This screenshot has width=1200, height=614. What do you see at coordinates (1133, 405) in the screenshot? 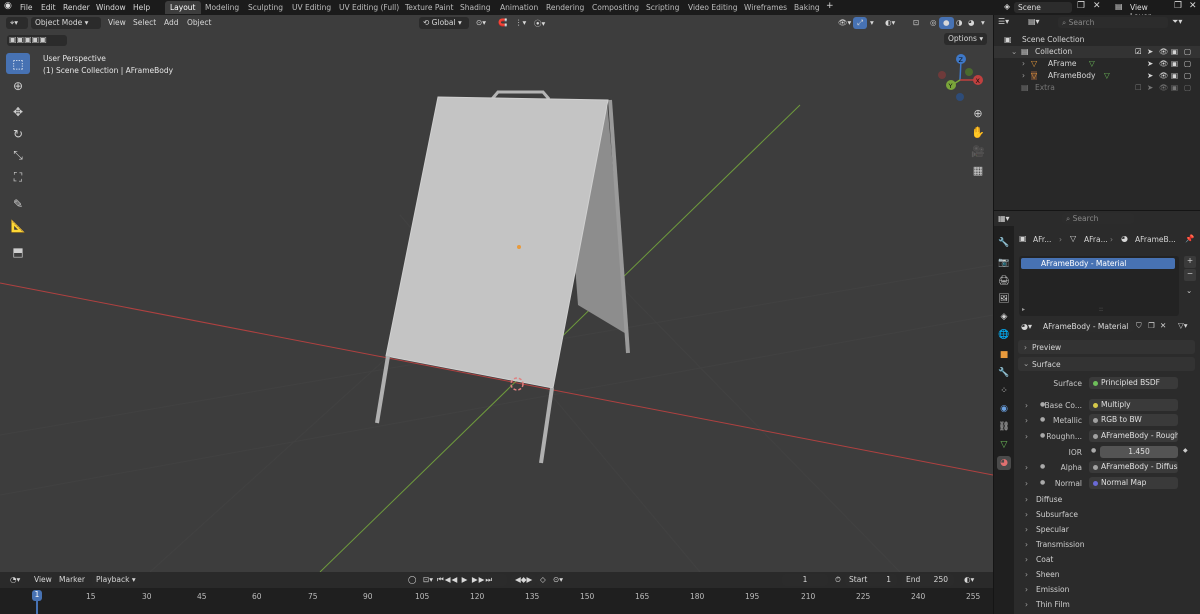
I see `base-color-field: Multiply` at bounding box center [1133, 405].